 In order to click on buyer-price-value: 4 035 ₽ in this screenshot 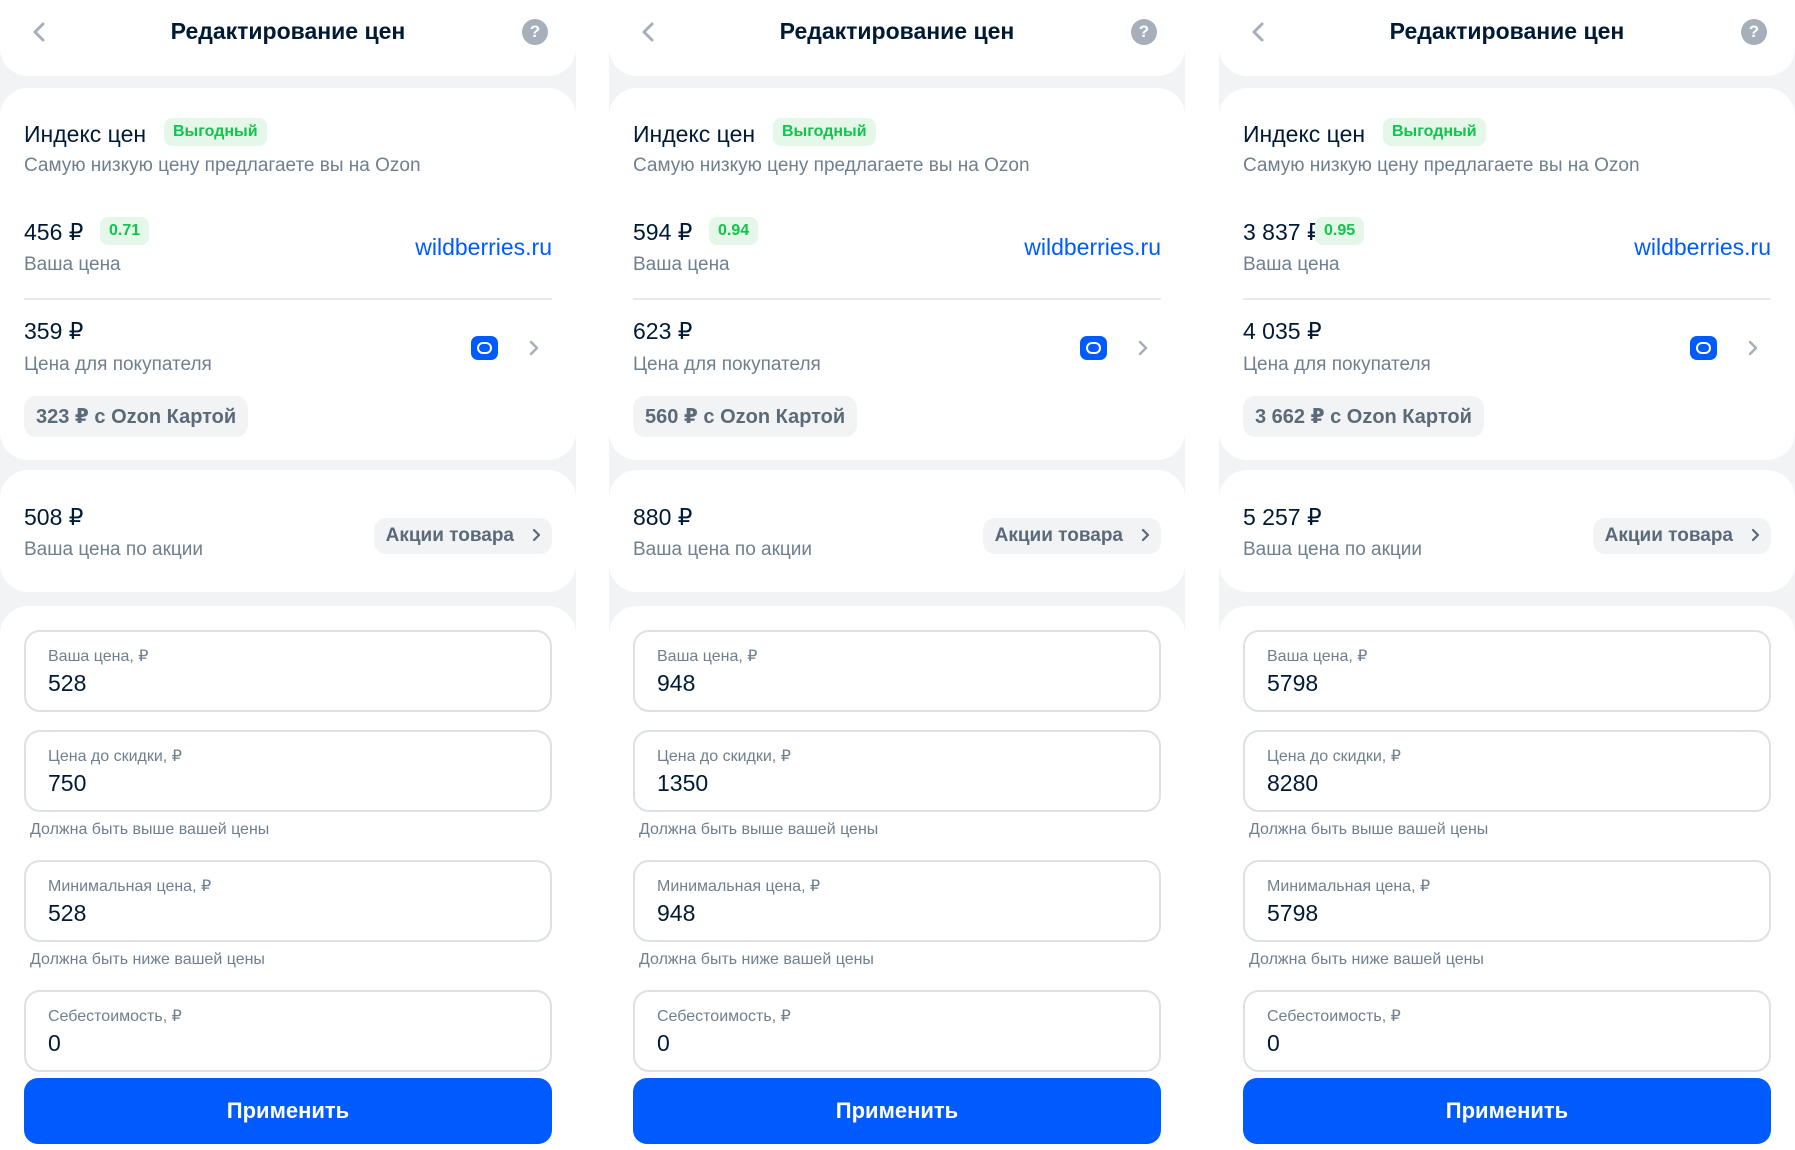, I will do `click(1282, 331)`.